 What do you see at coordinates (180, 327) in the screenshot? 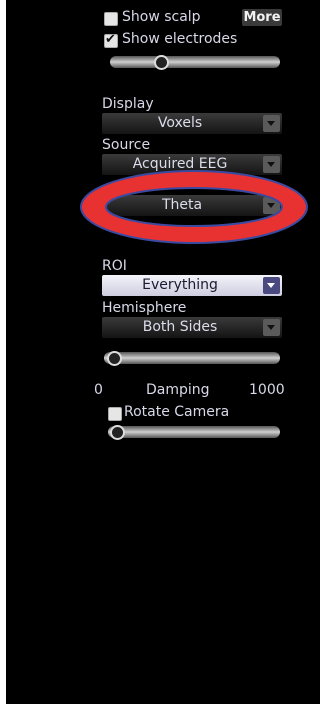
I see `hemisphere-value: Both Sides` at bounding box center [180, 327].